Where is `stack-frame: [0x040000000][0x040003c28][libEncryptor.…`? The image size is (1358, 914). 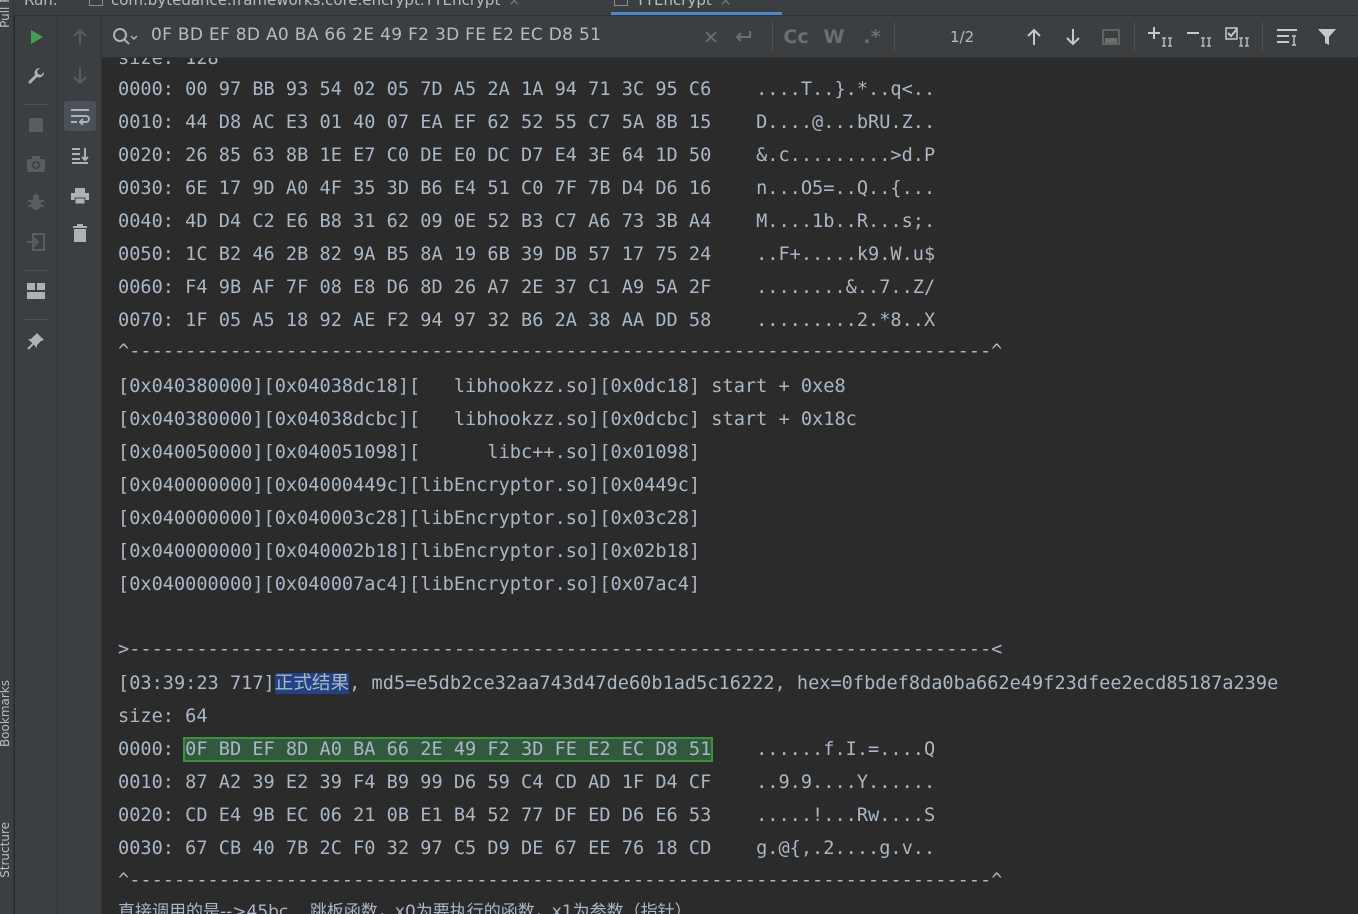 stack-frame: [0x040000000][0x040003c28][libEncryptor.… is located at coordinates (409, 518).